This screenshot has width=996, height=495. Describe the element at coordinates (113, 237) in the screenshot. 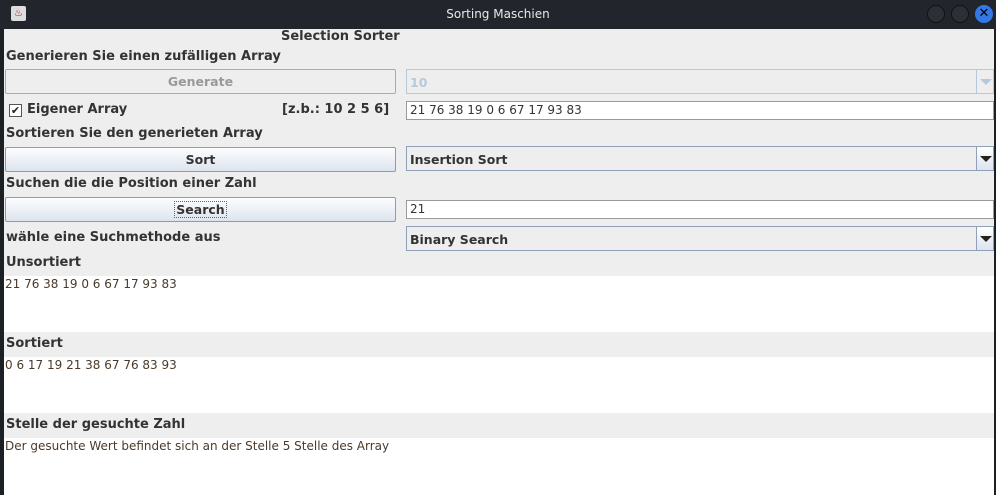

I see `search-method-label: wähle eine Suchmethode aus` at that location.